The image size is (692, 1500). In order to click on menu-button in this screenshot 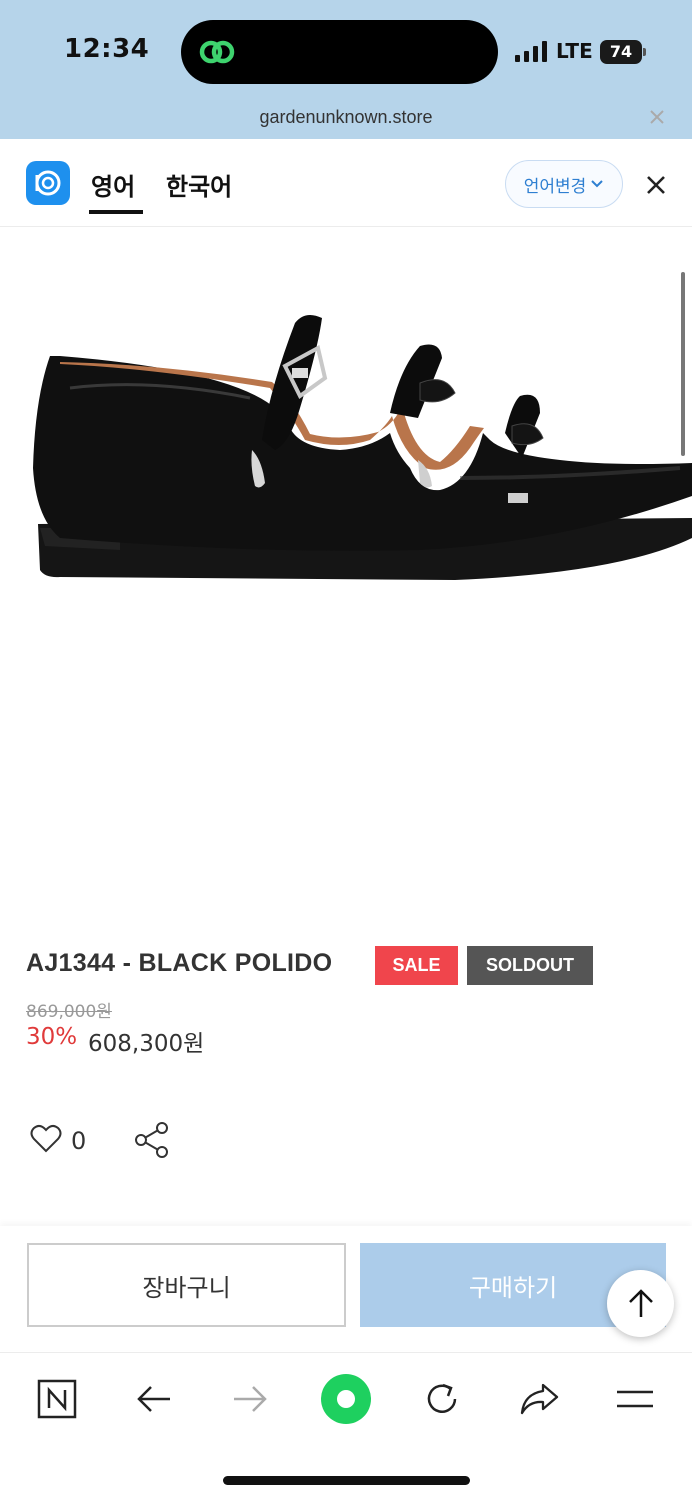, I will do `click(635, 1399)`.